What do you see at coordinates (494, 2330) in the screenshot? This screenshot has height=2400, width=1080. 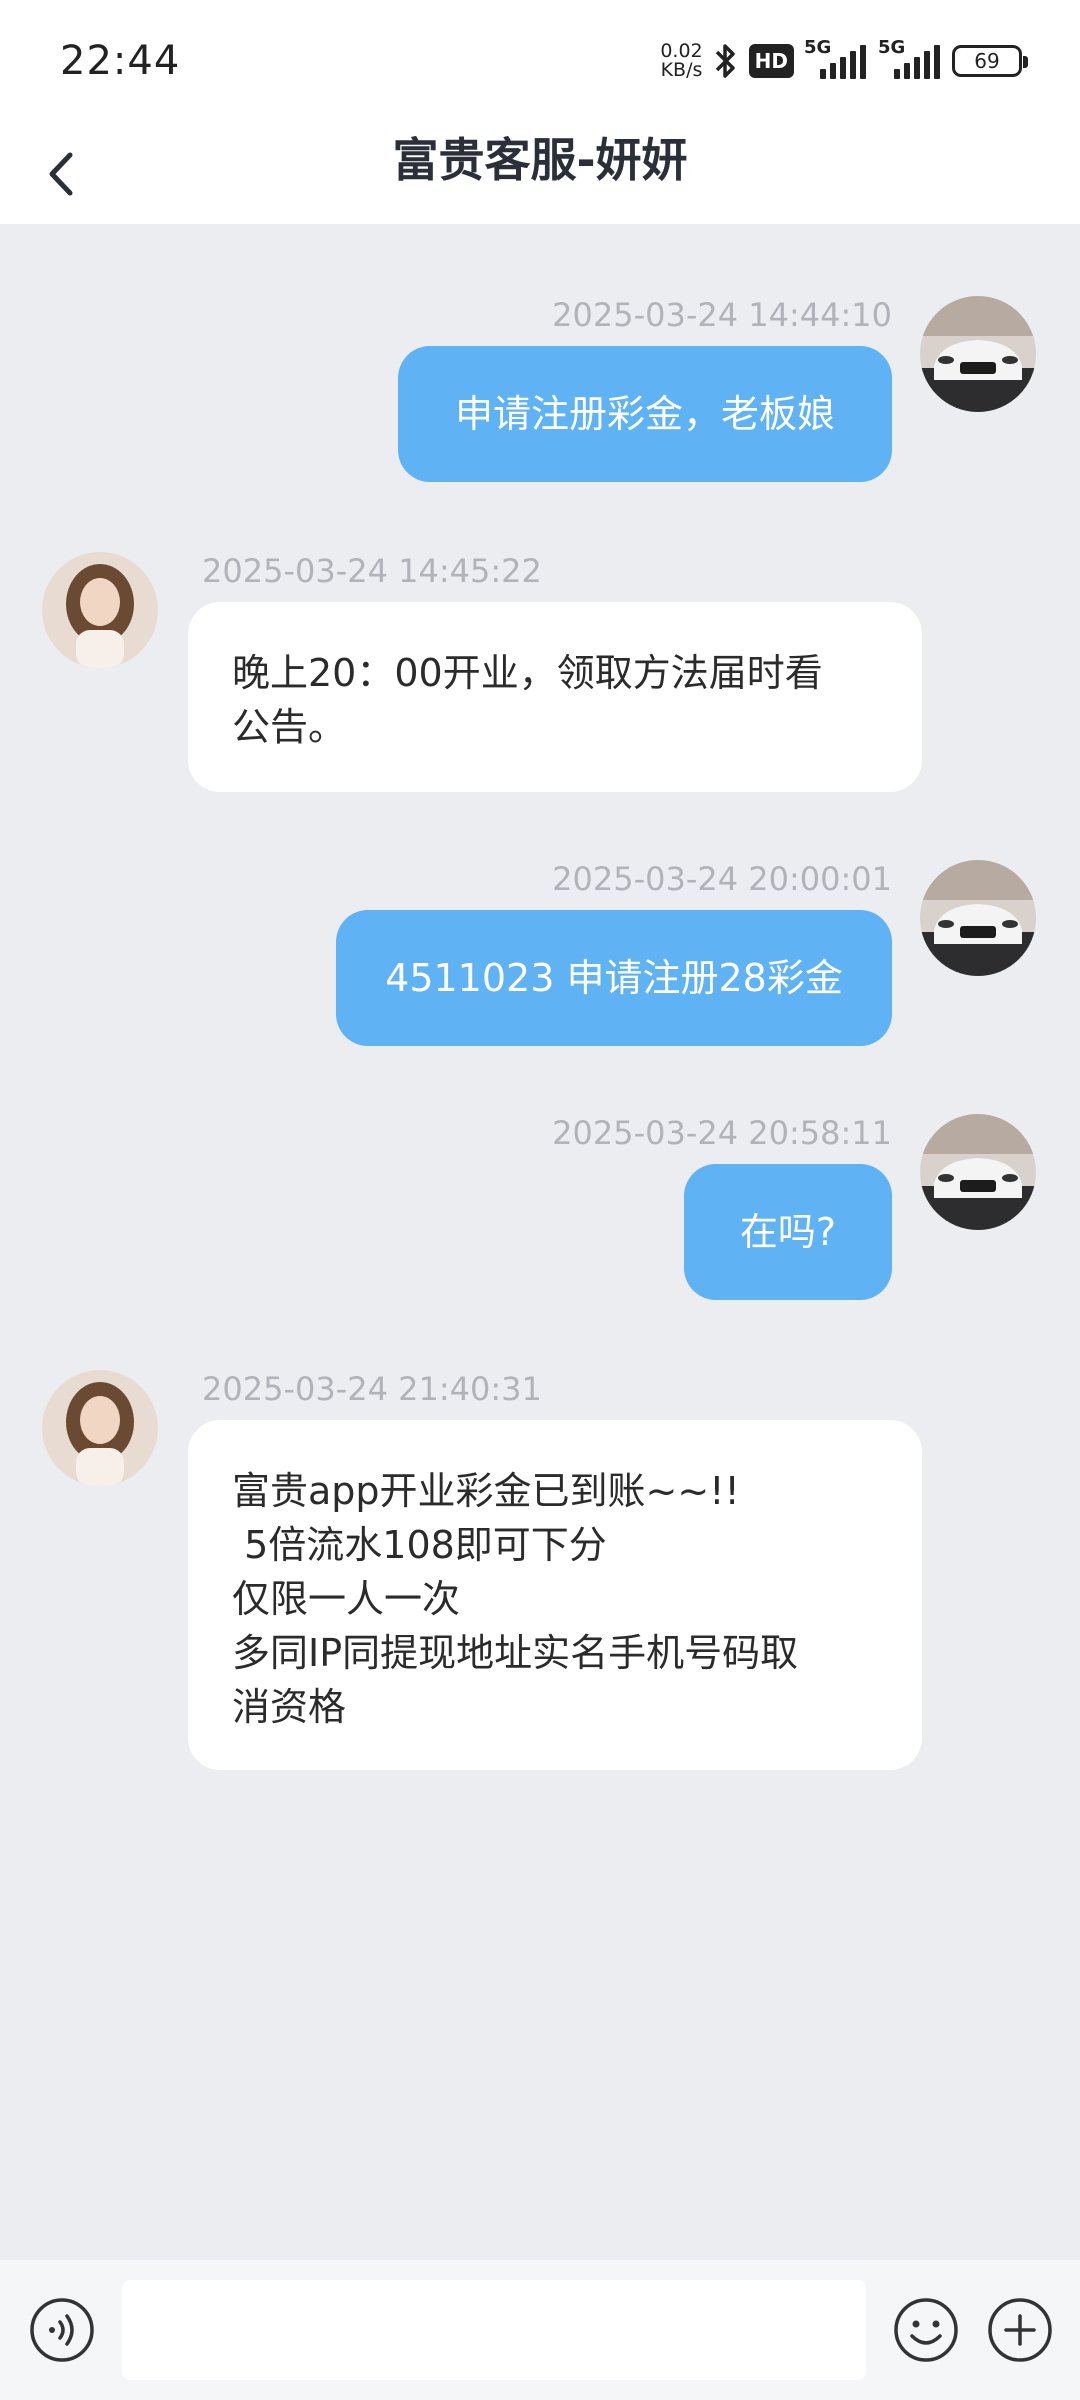 I see `message-input` at bounding box center [494, 2330].